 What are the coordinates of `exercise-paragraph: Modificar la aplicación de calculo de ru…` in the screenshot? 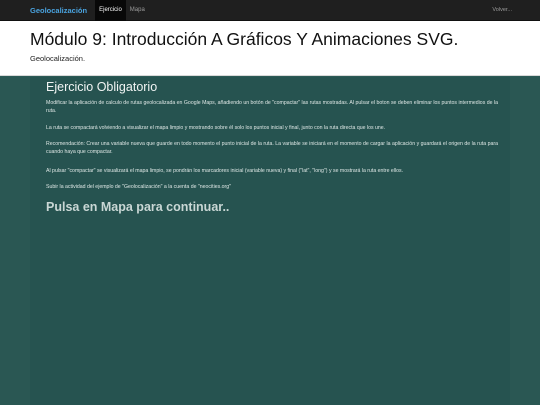 It's located at (272, 107).